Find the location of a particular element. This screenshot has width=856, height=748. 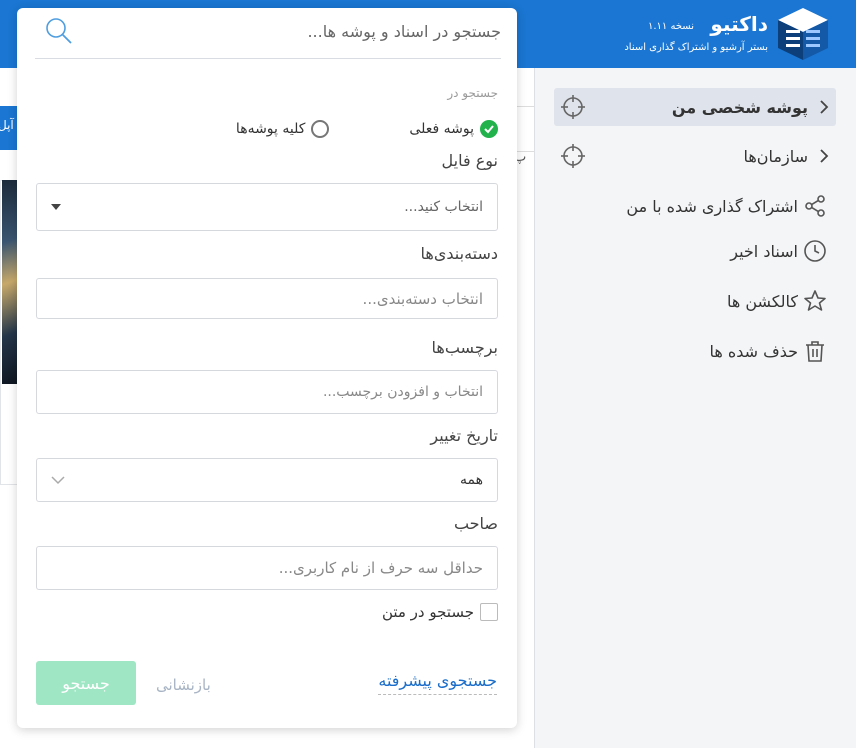

upload-button-label: آپل is located at coordinates (7, 125).